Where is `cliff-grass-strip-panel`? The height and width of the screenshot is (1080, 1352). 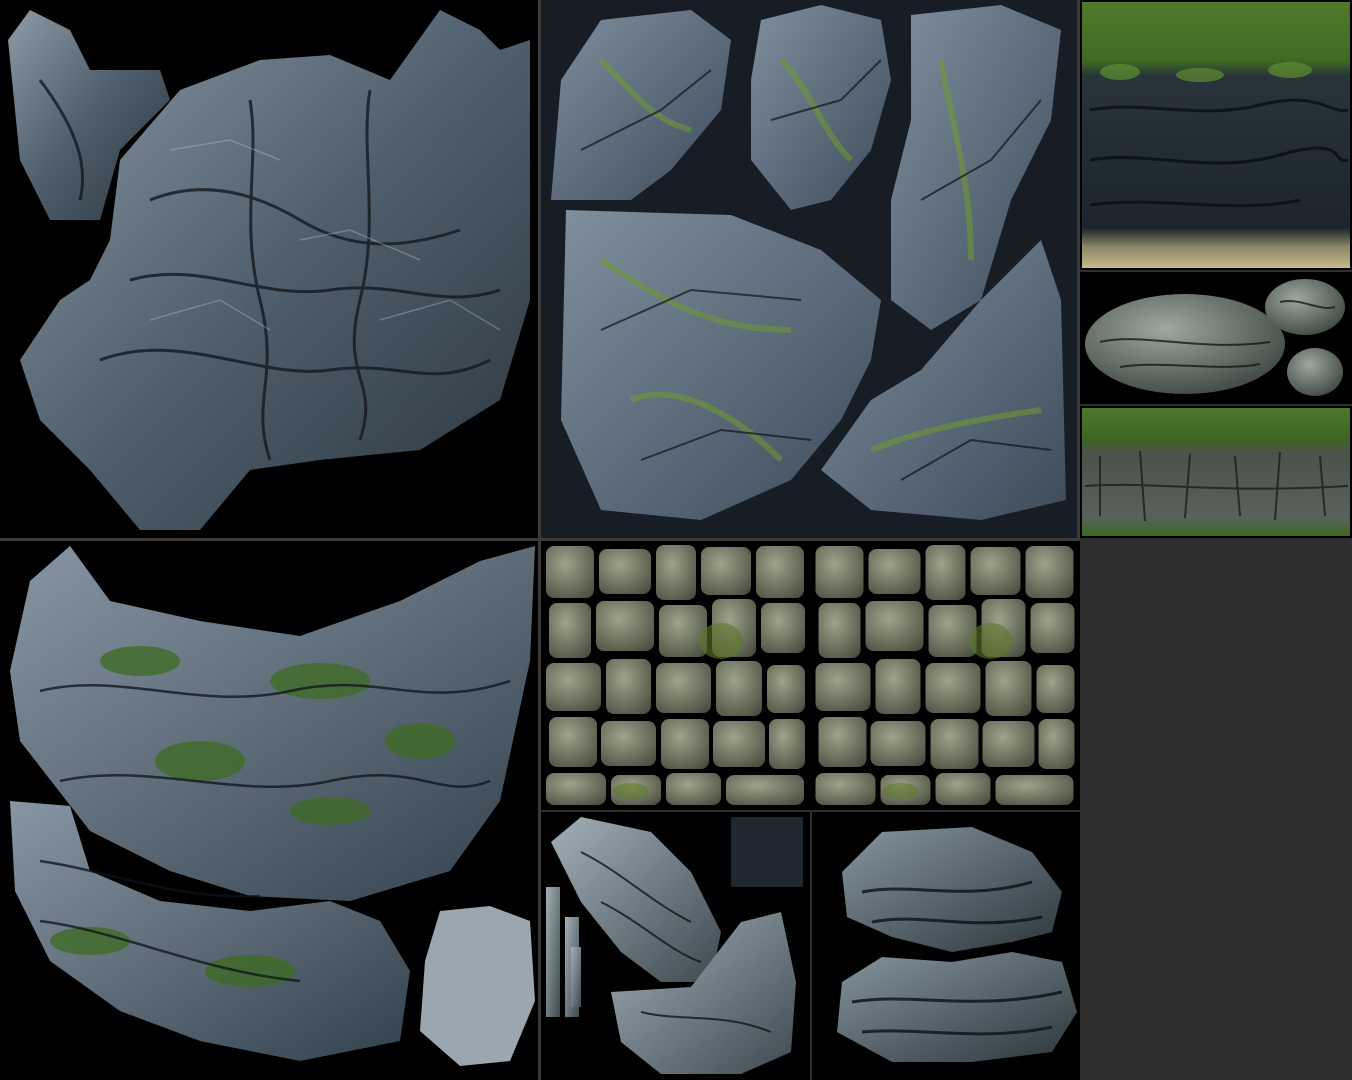
cliff-grass-strip-panel is located at coordinates (1216, 135).